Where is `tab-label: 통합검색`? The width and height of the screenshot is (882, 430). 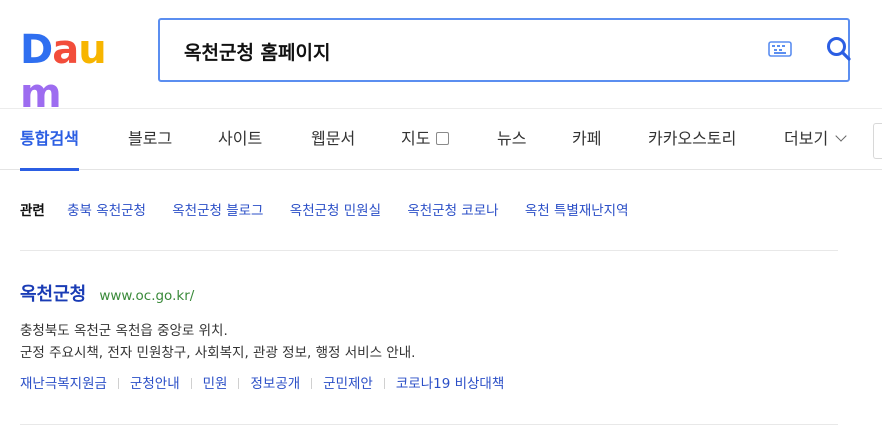
tab-label: 통합검색 is located at coordinates (49, 138).